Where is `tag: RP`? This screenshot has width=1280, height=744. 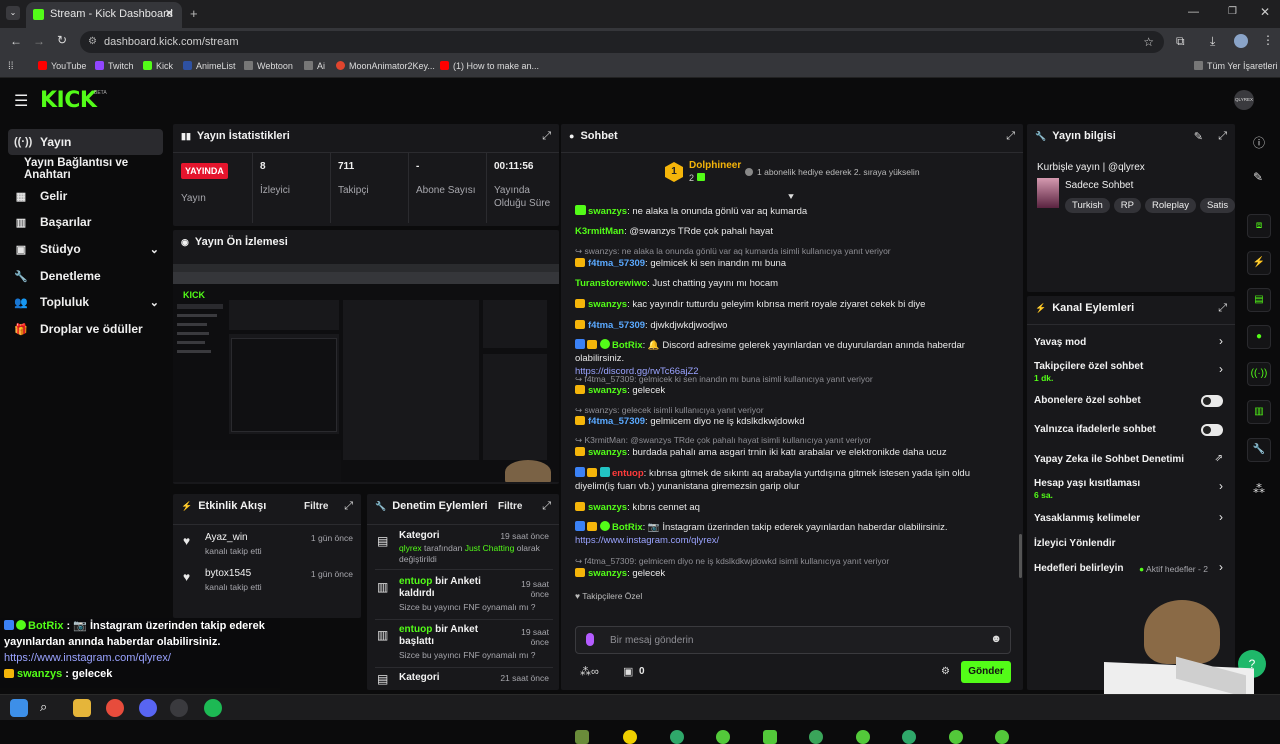
tag: RP is located at coordinates (1127, 205).